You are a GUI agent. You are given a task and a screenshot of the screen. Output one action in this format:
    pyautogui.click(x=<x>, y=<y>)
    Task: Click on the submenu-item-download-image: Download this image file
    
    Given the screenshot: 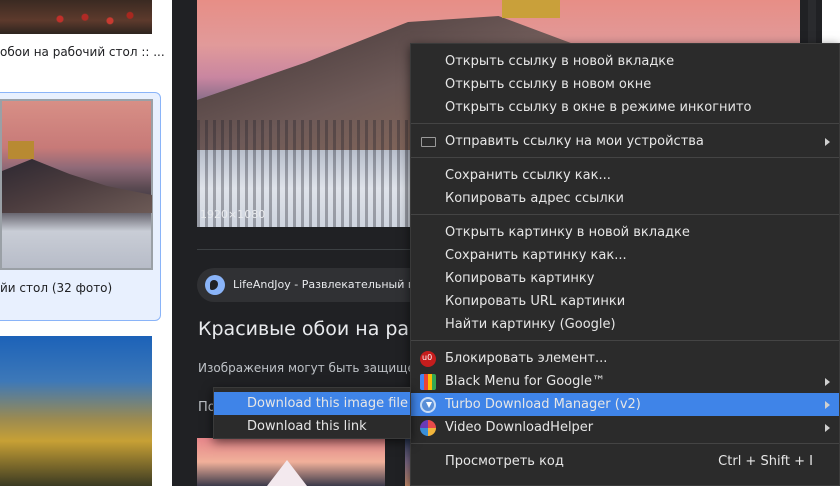 What is the action you would take?
    pyautogui.click(x=312, y=403)
    